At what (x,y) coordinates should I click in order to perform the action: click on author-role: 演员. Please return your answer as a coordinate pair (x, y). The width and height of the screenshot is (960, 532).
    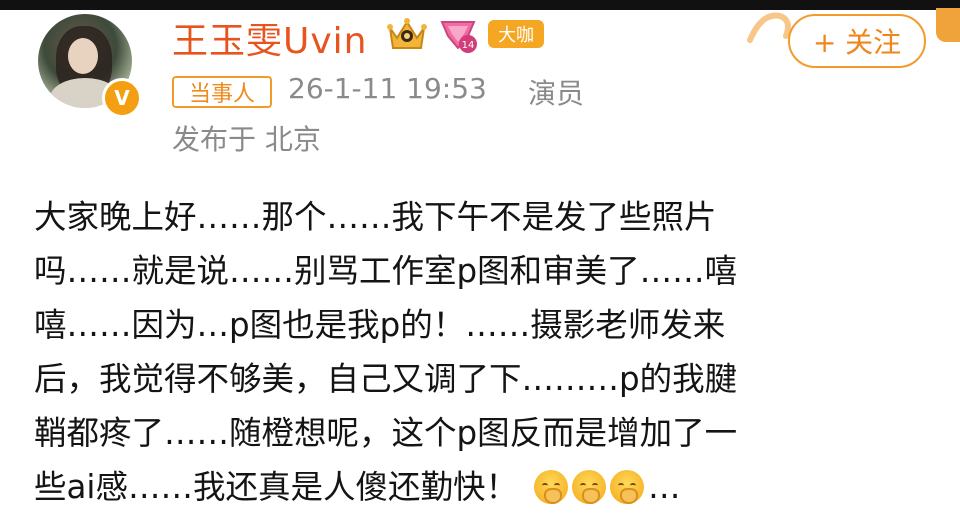
    Looking at the image, I should click on (556, 93).